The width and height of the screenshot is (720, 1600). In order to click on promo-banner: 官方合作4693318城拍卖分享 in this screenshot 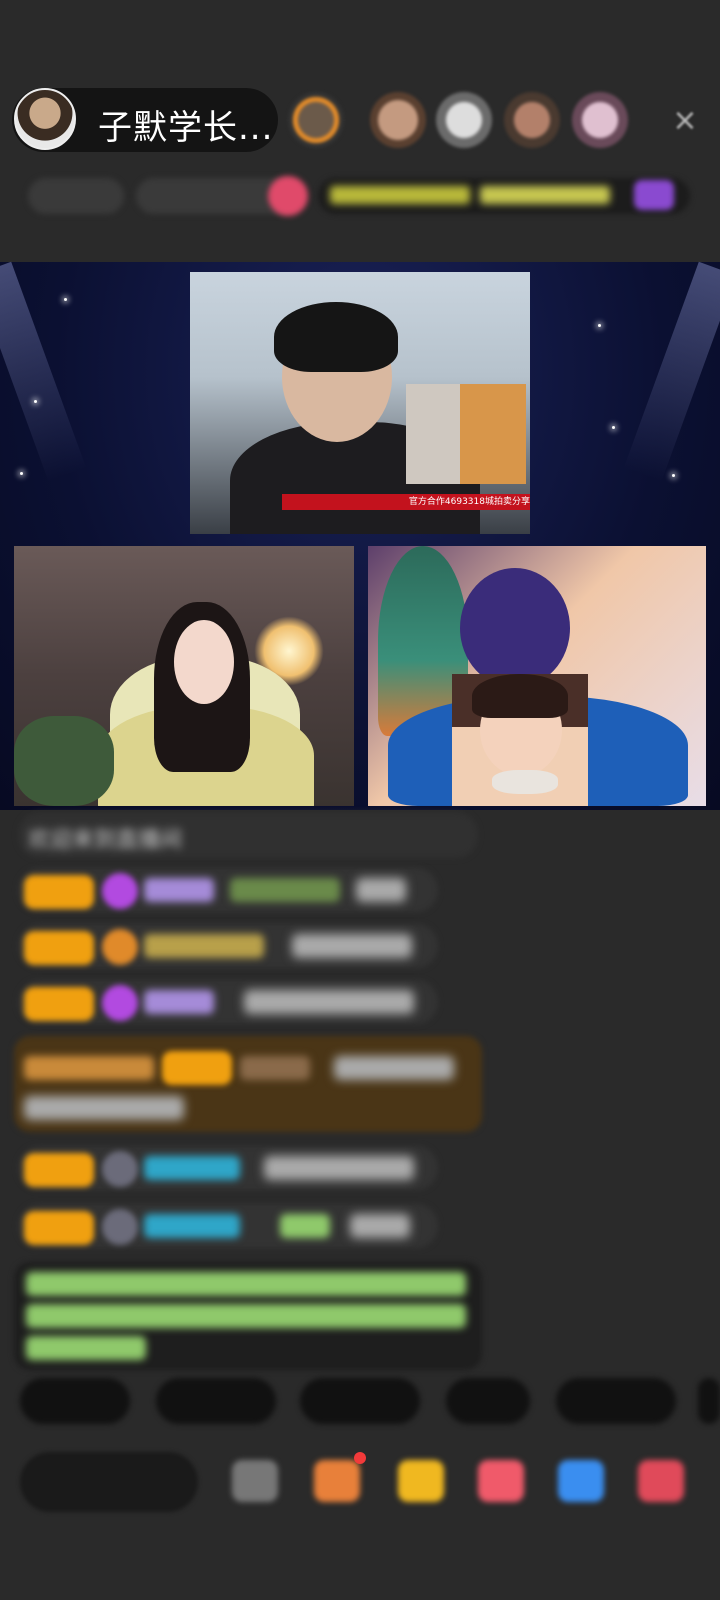, I will do `click(406, 502)`.